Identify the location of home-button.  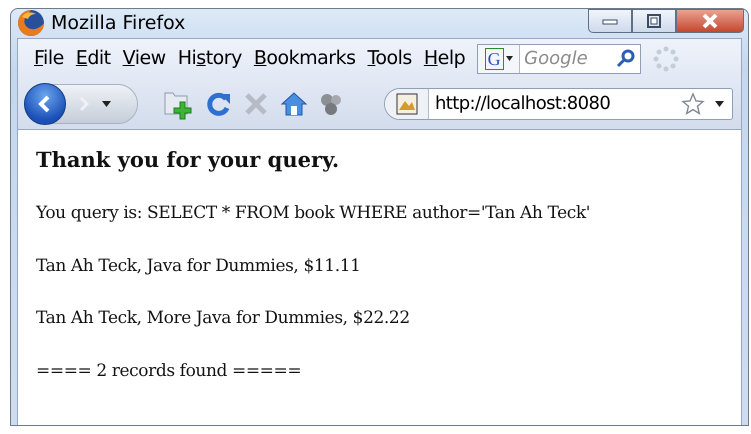
(294, 104).